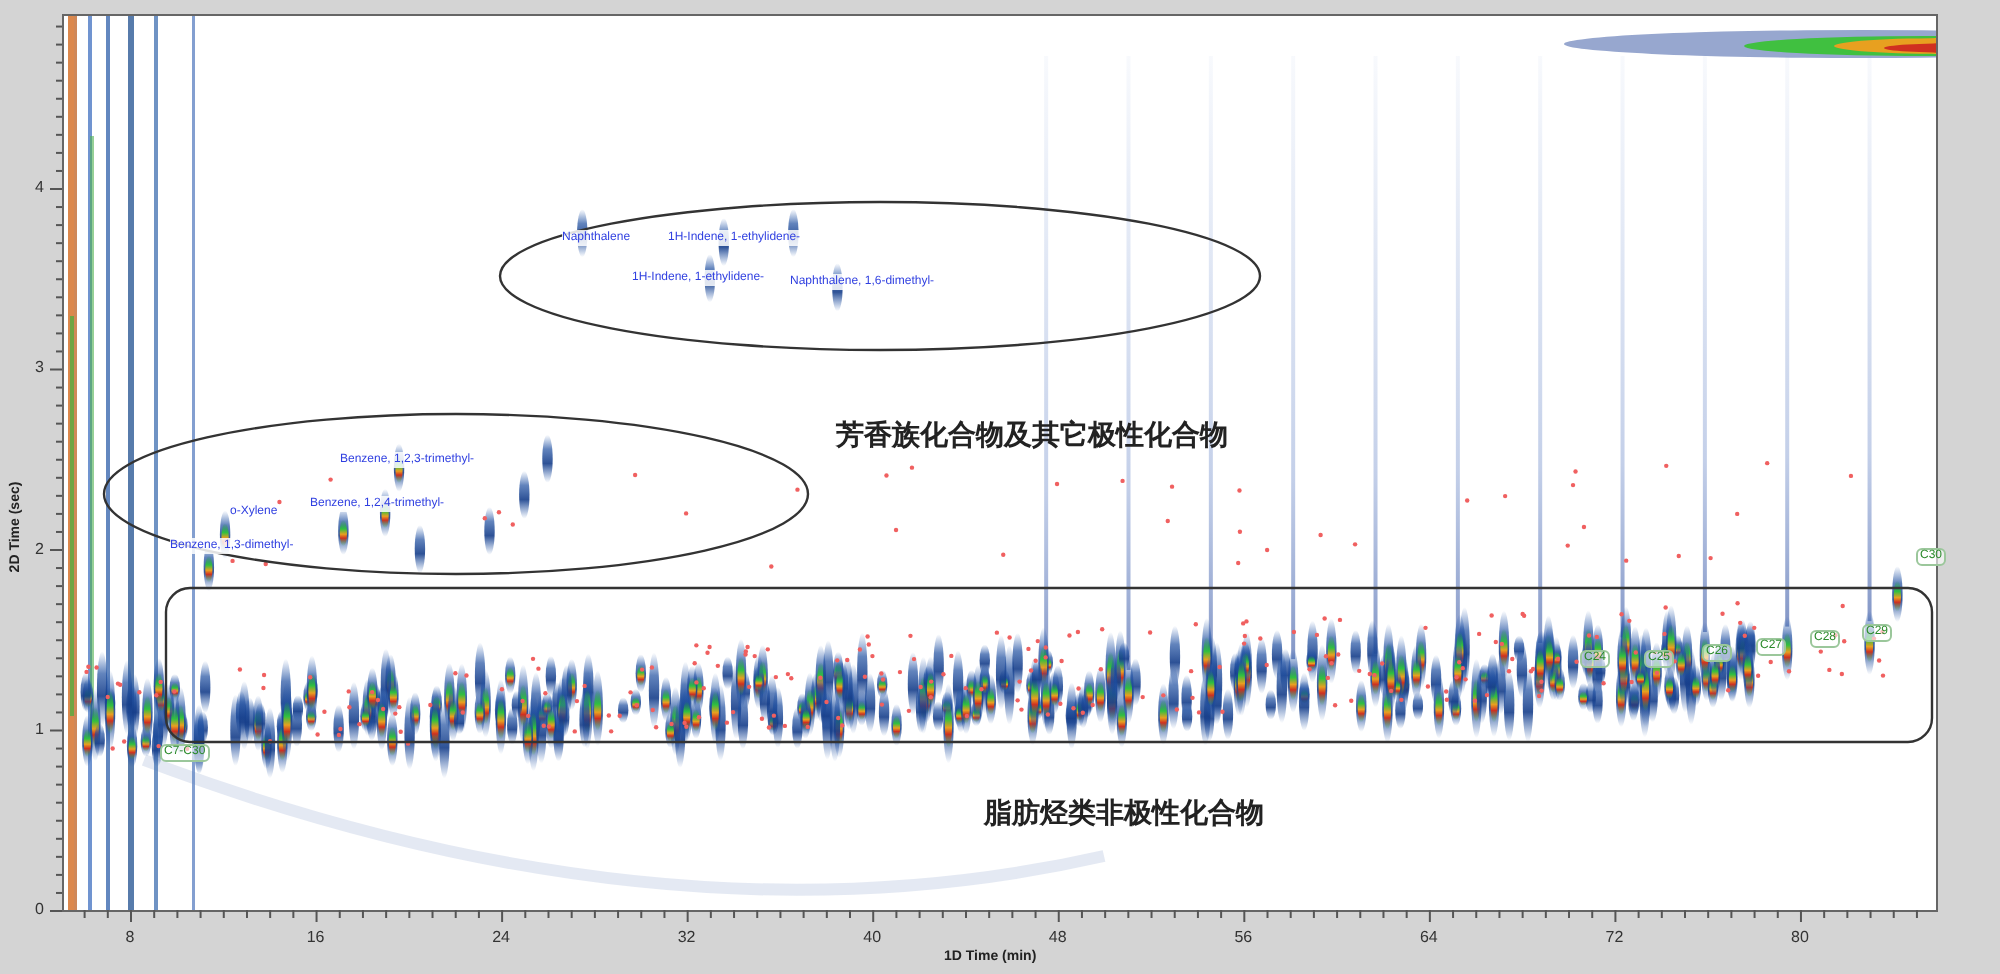  What do you see at coordinates (39, 729) in the screenshot?
I see `tick-label: 1` at bounding box center [39, 729].